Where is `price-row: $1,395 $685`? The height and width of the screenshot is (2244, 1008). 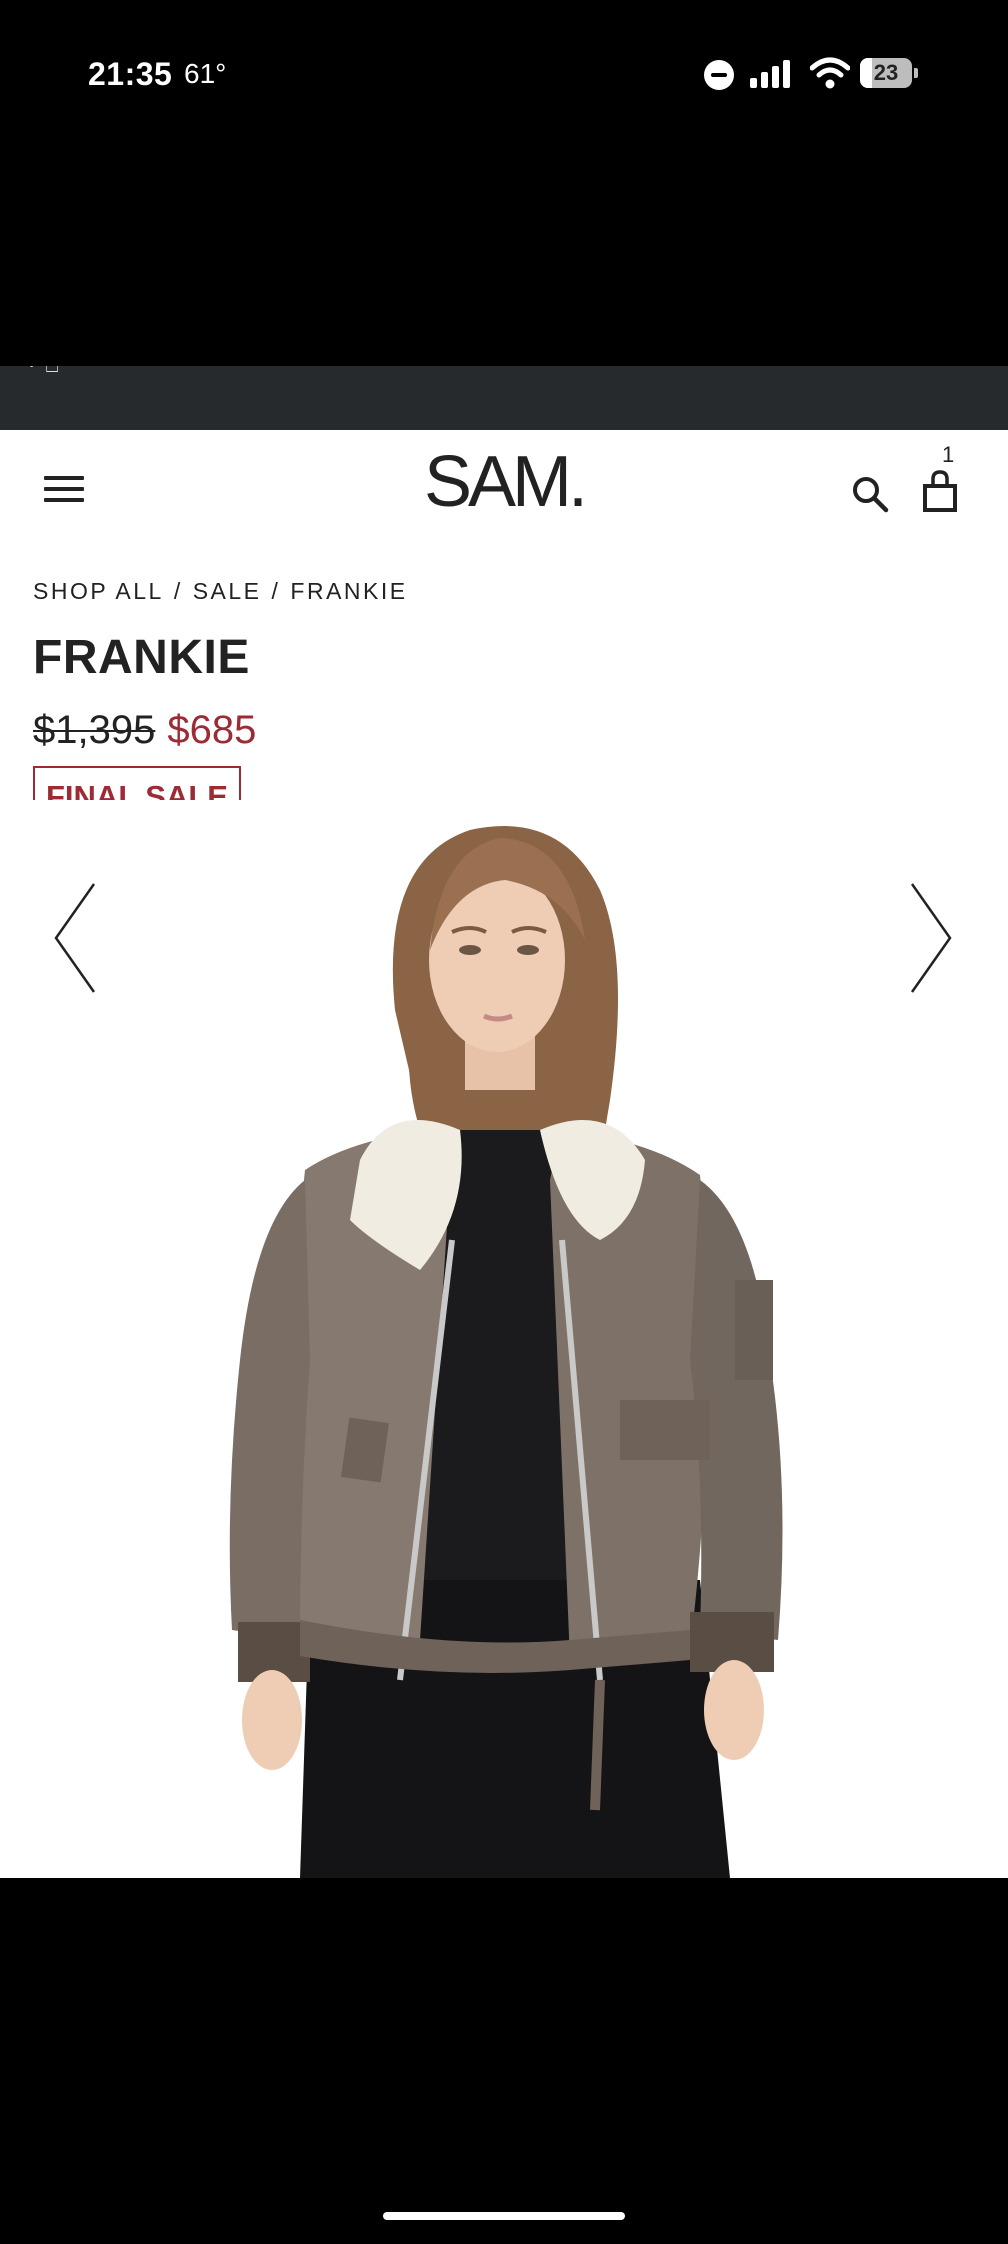 price-row: $1,395 $685 is located at coordinates (144, 730).